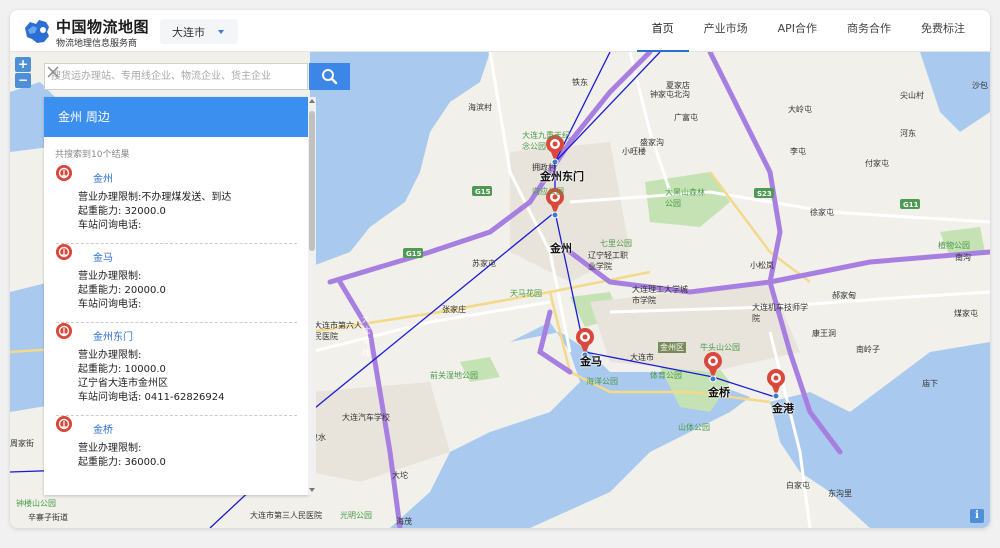 This screenshot has height=548, width=1000. Describe the element at coordinates (36, 503) in the screenshot. I see `map-label: 钟楼山公园` at that location.